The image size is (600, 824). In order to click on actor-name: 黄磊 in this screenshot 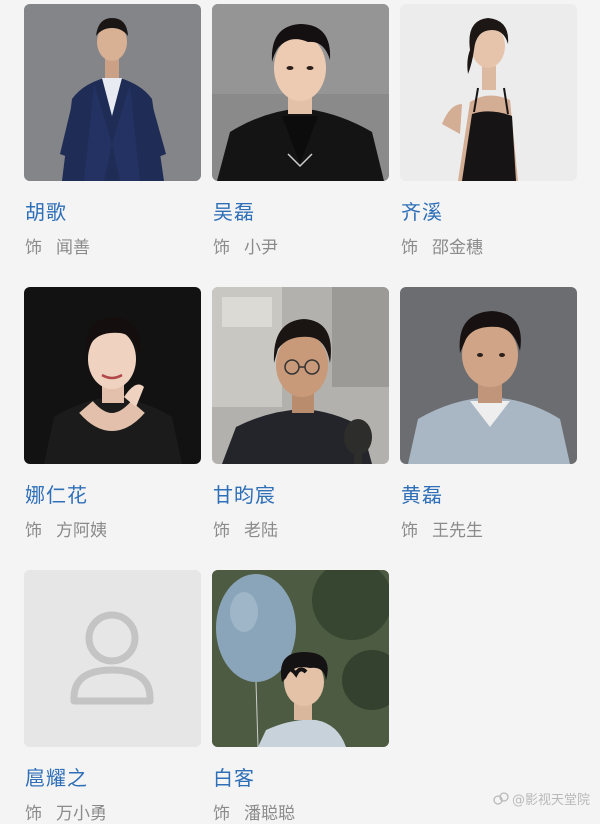, I will do `click(422, 493)`.